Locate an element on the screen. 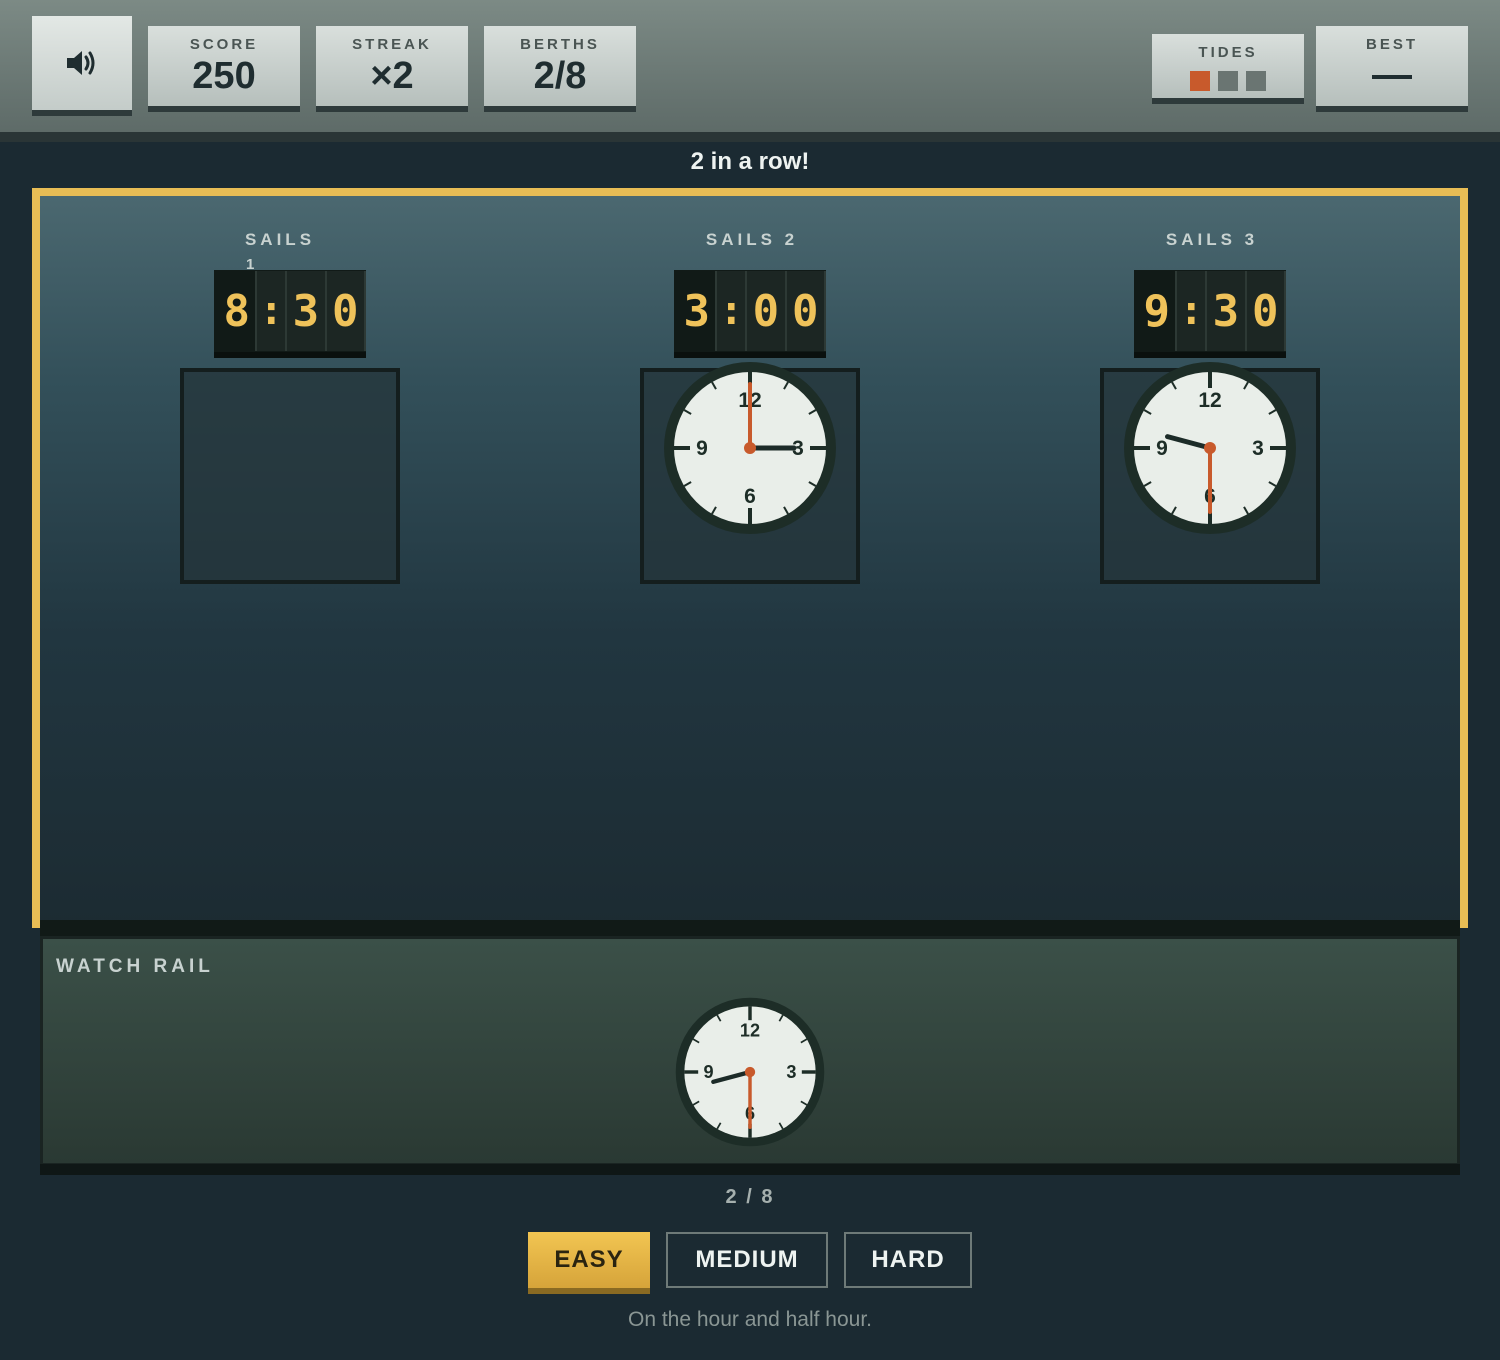 The height and width of the screenshot is (1360, 1500). berth-title-2: SAILS 2 is located at coordinates (750, 240).